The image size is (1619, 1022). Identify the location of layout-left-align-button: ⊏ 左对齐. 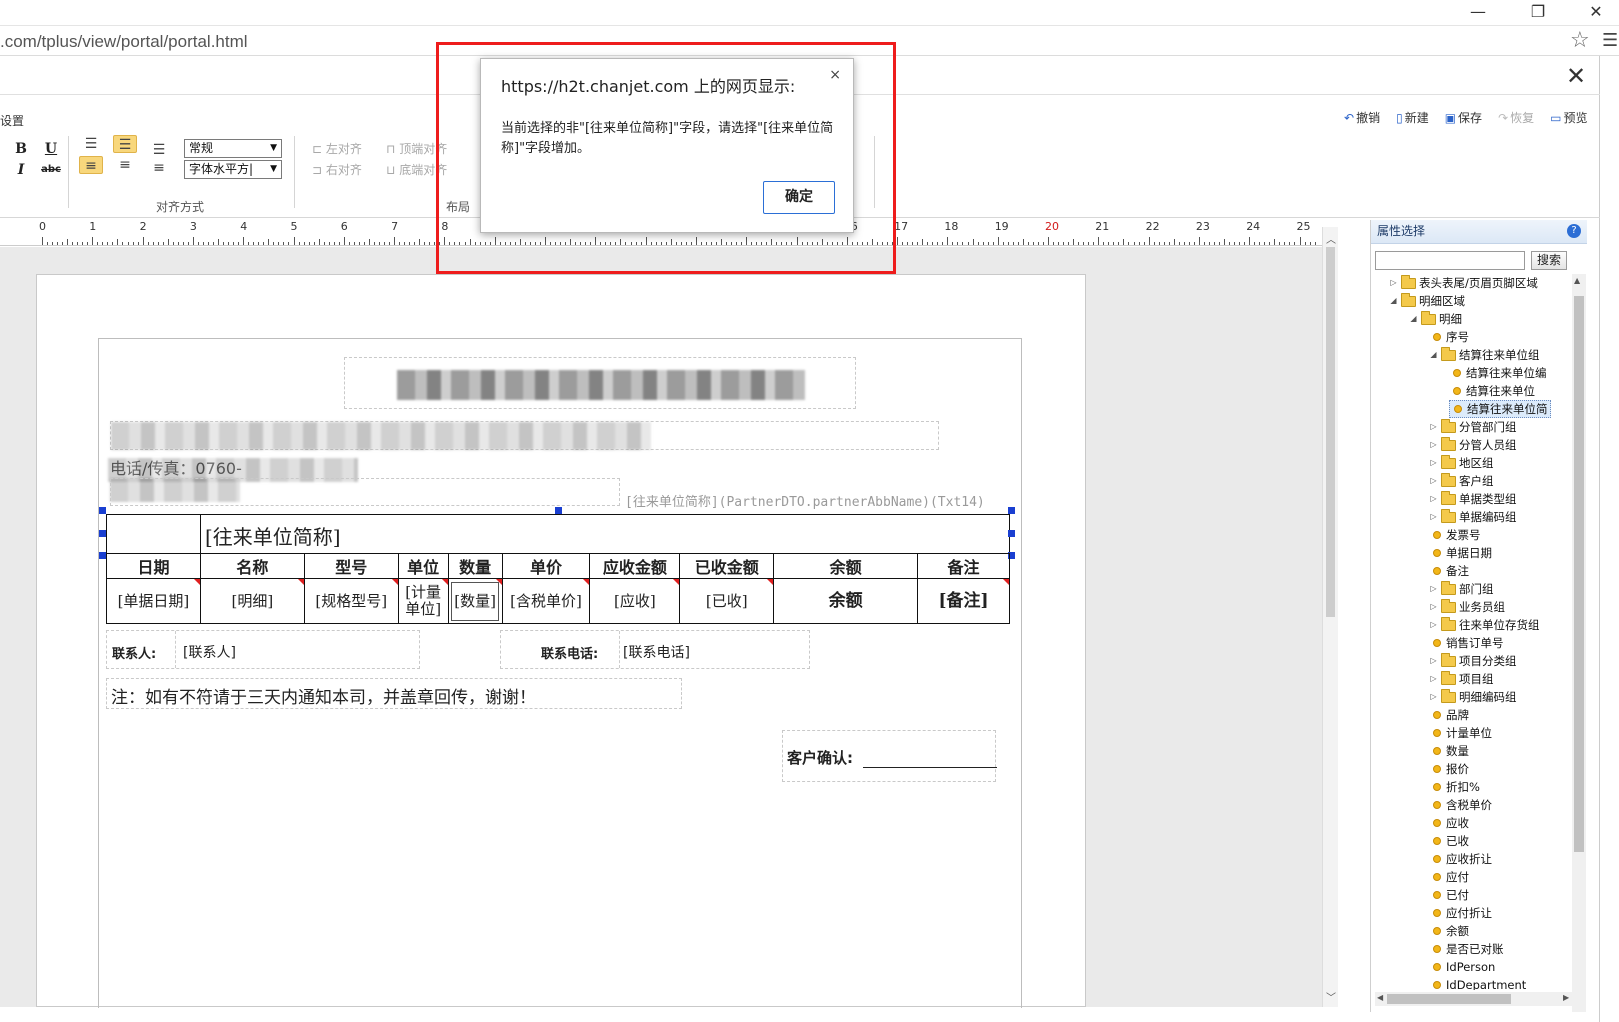
(337, 148).